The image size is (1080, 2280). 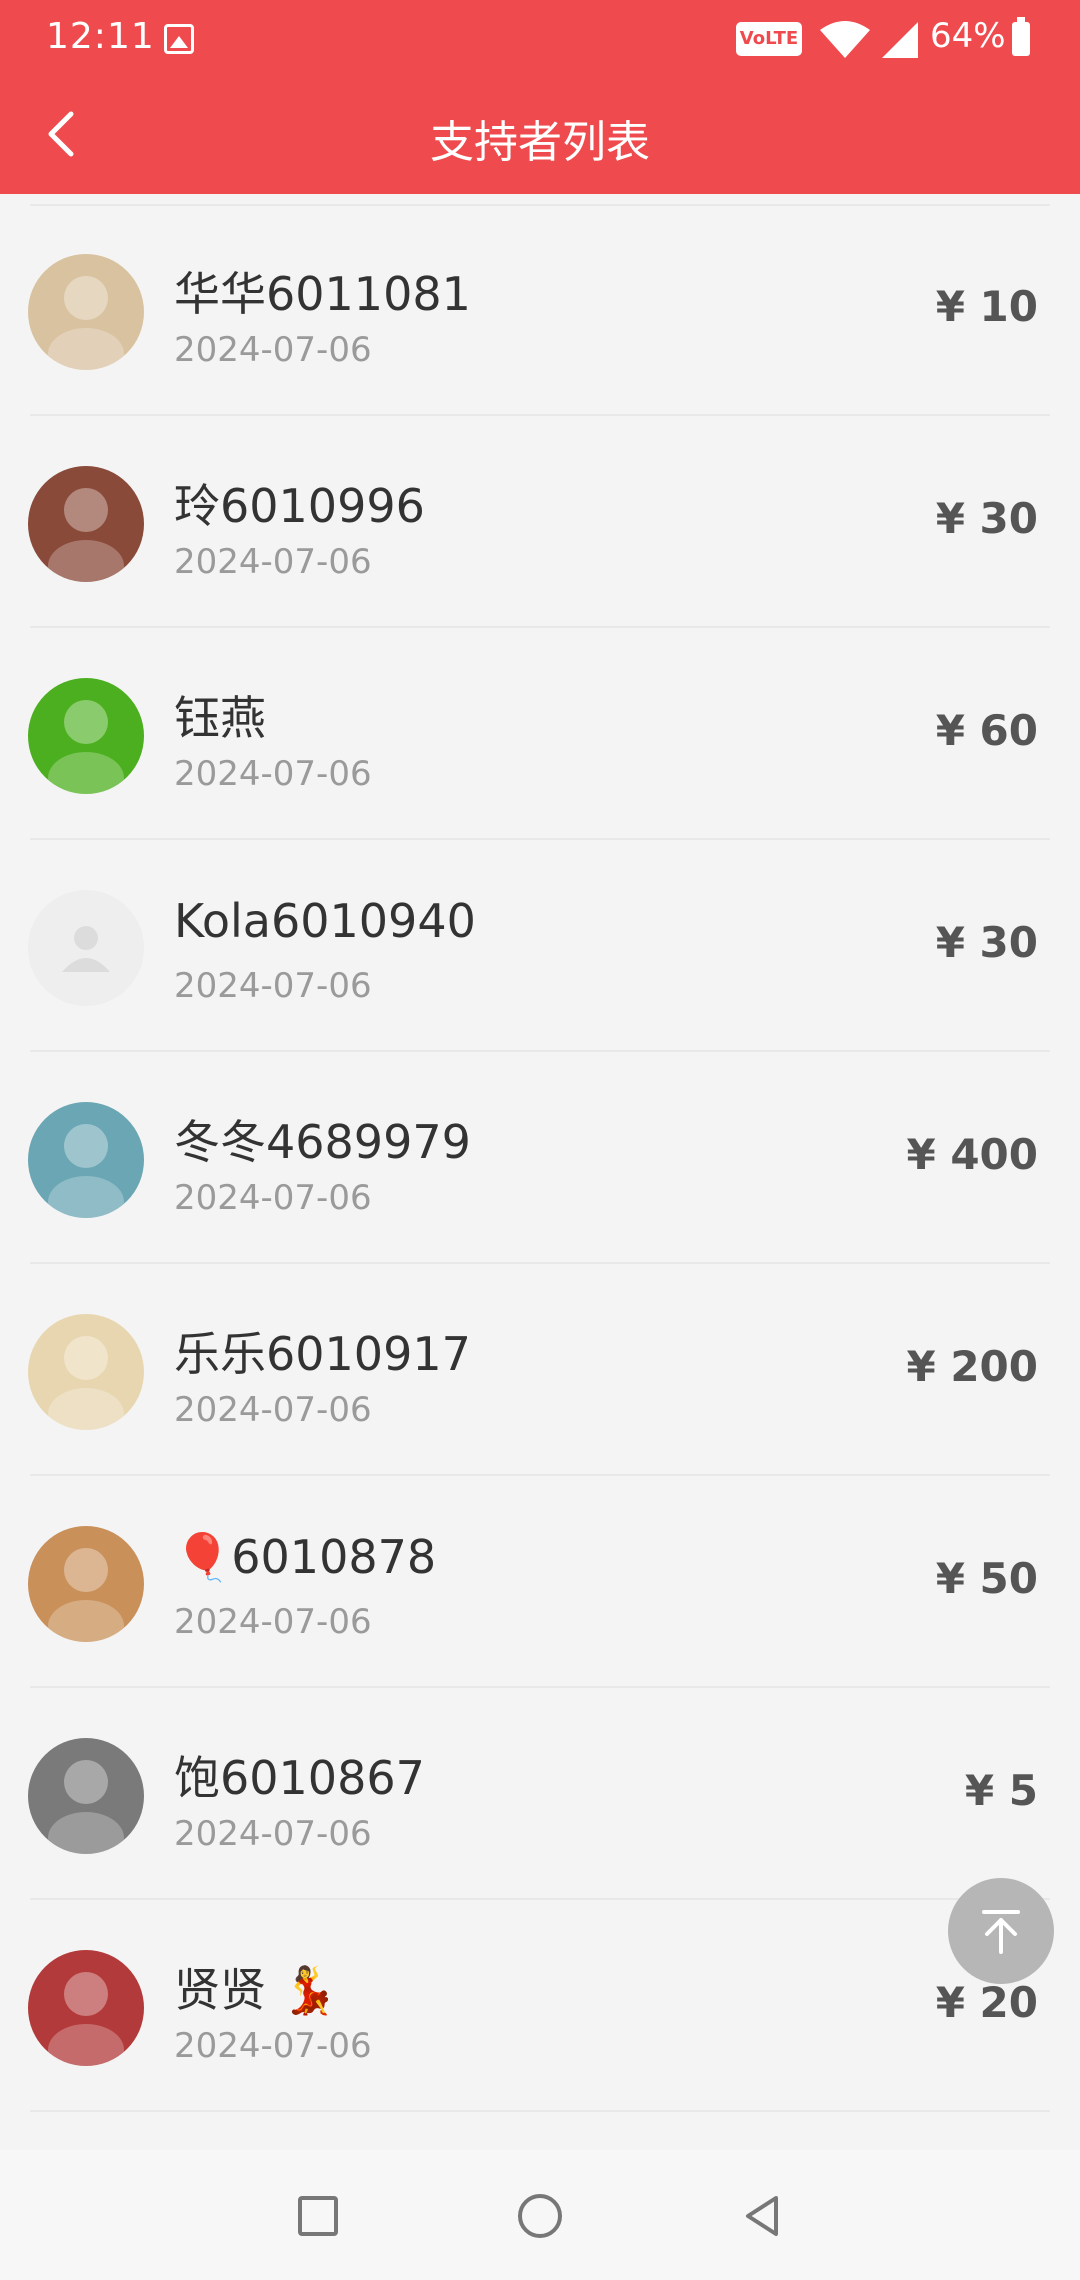 What do you see at coordinates (540, 522) in the screenshot?
I see `supporter-row: 玲6010996 2024-07-06 ¥ 30` at bounding box center [540, 522].